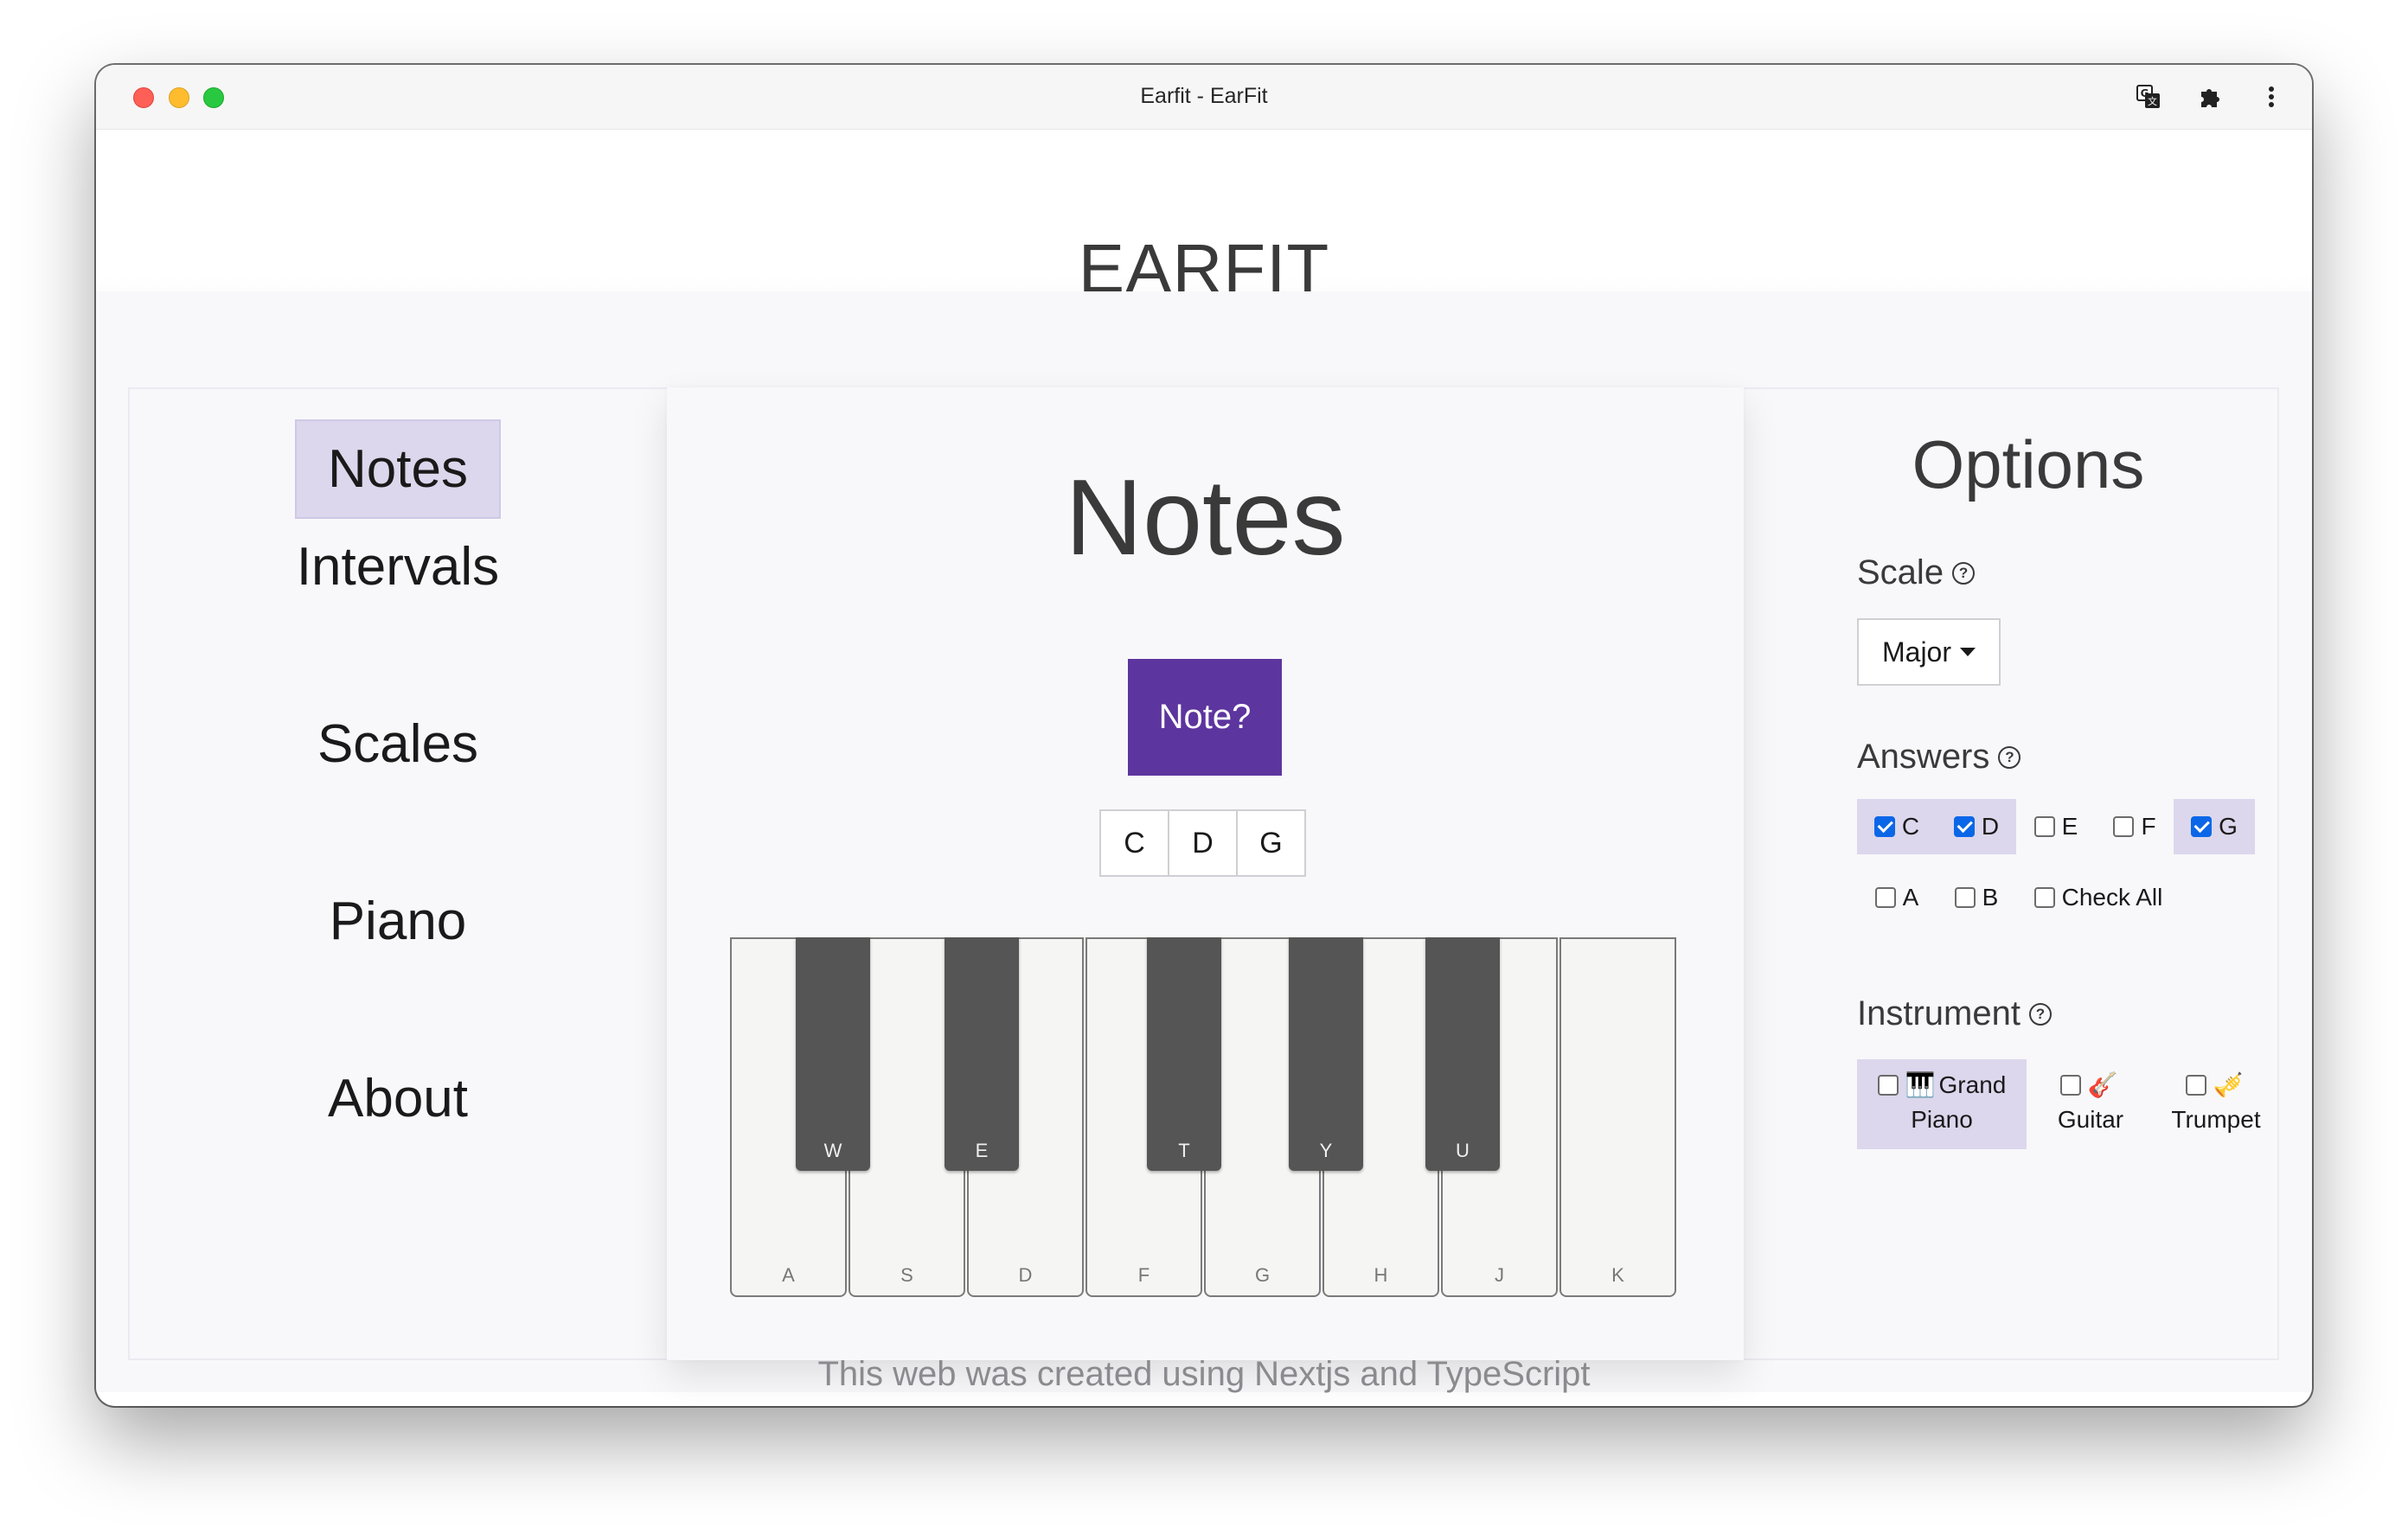 Image resolution: width=2408 pixels, height=1534 pixels. What do you see at coordinates (398, 1098) in the screenshot?
I see `sidebar-item-about: About` at bounding box center [398, 1098].